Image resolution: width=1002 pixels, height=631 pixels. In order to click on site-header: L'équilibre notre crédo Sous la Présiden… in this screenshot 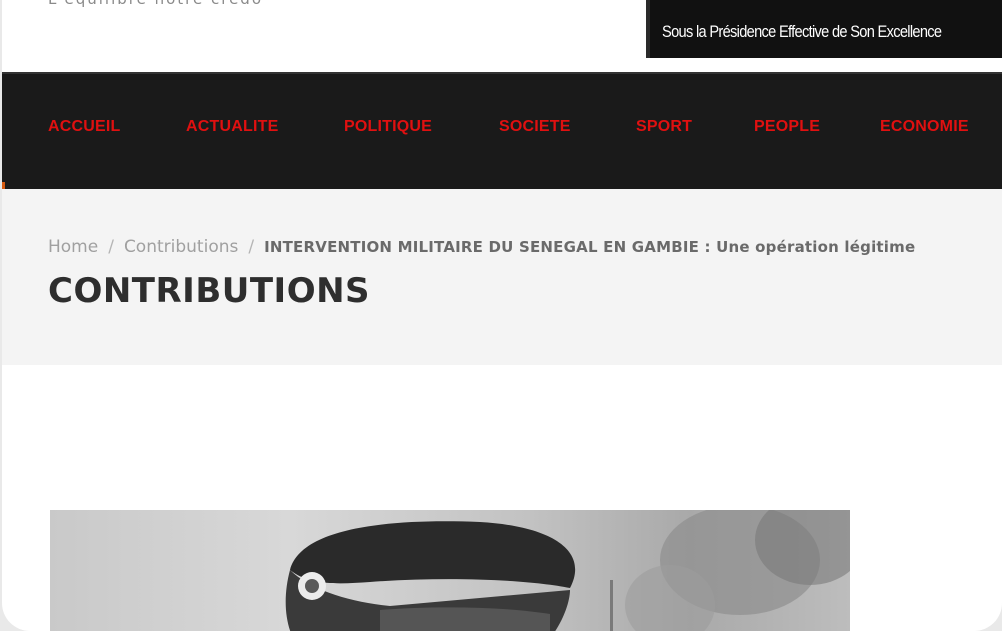, I will do `click(502, 36)`.